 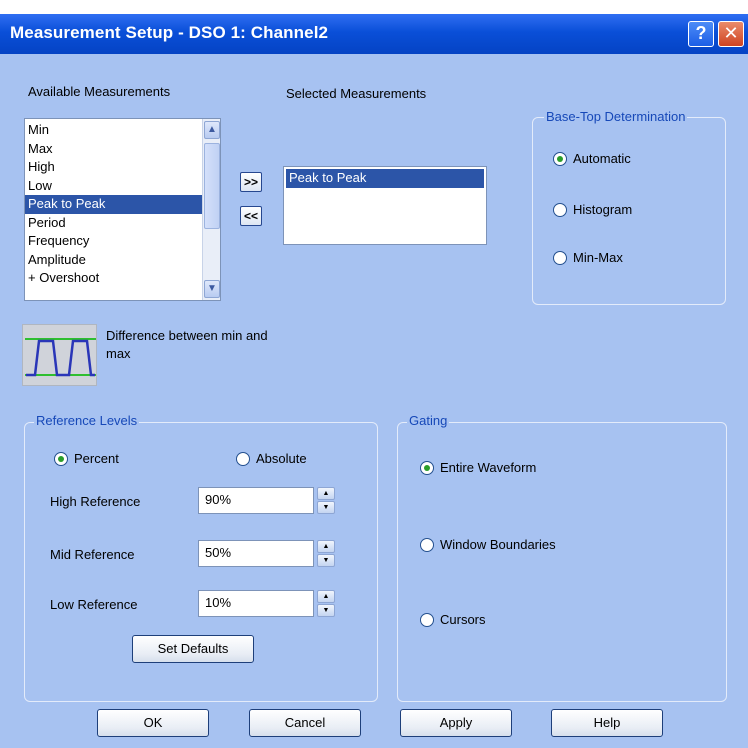 What do you see at coordinates (603, 209) in the screenshot?
I see `radio-label: Histogram` at bounding box center [603, 209].